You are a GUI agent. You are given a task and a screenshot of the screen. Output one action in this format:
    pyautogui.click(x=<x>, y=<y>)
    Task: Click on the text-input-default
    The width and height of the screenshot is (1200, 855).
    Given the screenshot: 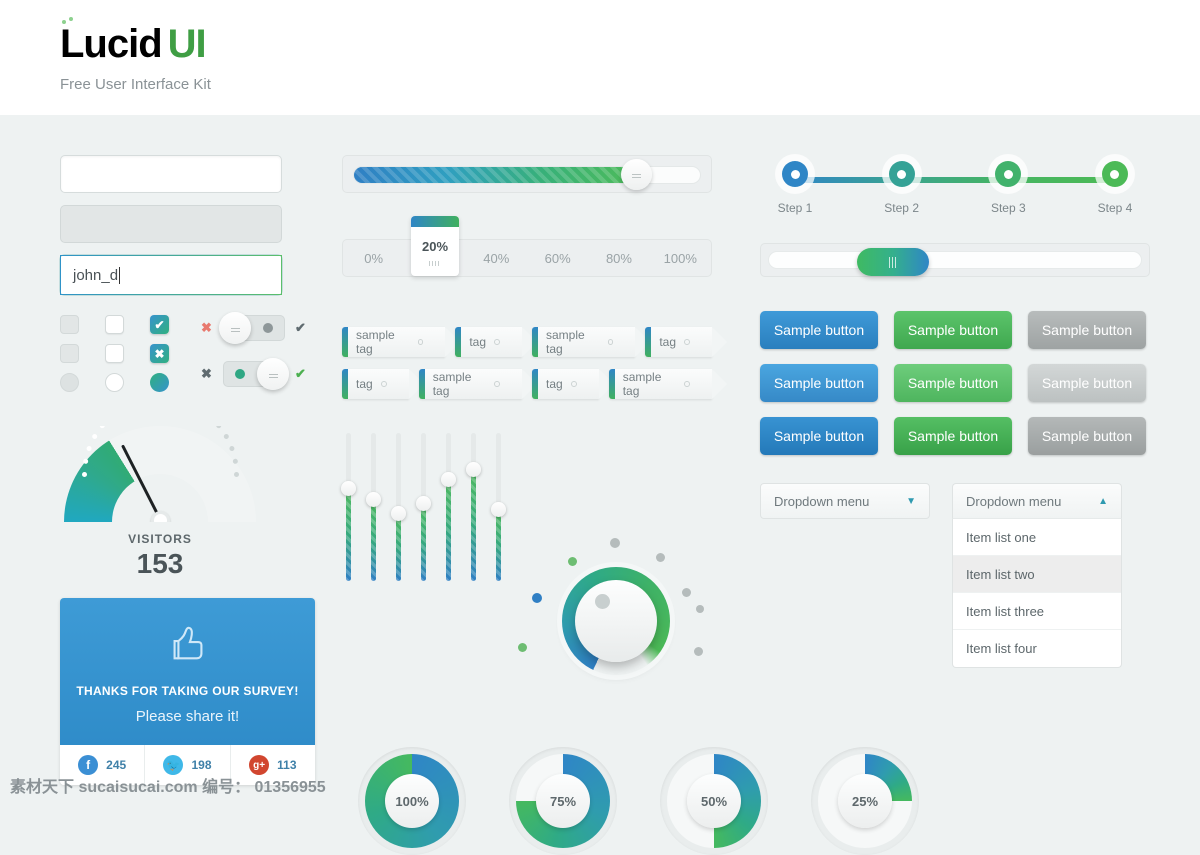 What is the action you would take?
    pyautogui.click(x=171, y=174)
    